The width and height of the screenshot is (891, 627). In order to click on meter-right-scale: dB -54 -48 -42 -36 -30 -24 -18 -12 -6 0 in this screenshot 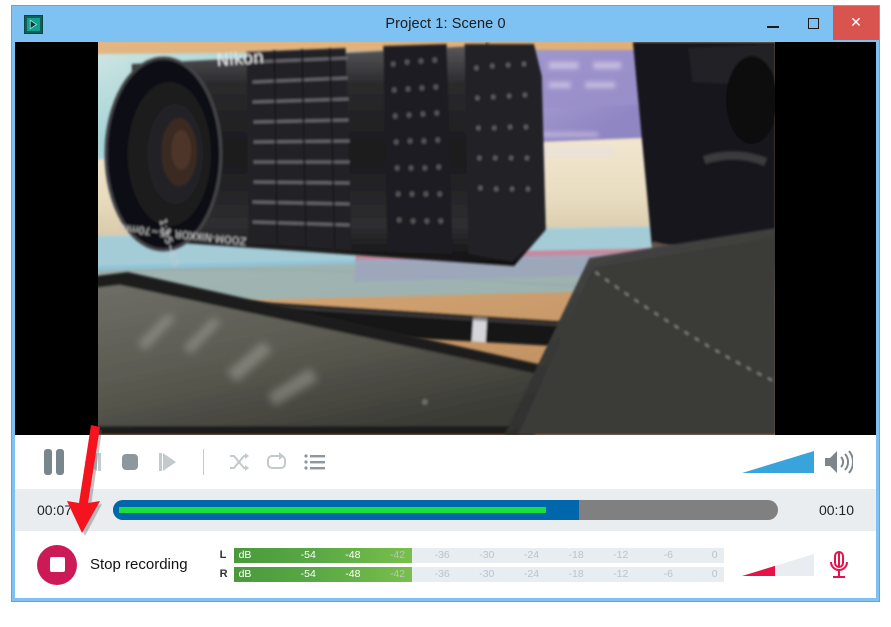, I will do `click(478, 574)`.